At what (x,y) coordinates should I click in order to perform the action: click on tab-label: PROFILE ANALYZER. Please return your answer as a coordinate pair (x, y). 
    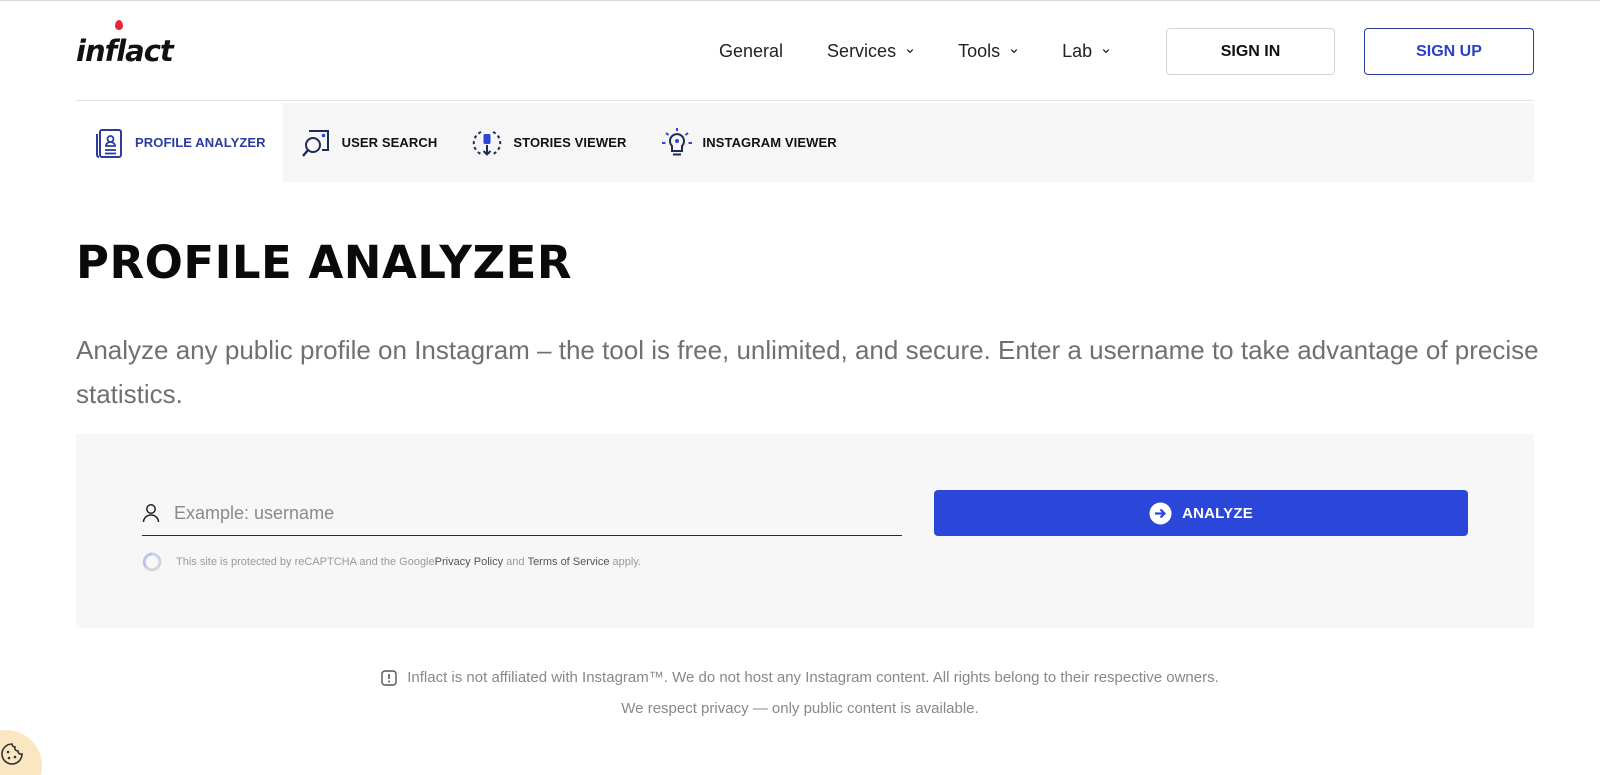
    Looking at the image, I should click on (200, 142).